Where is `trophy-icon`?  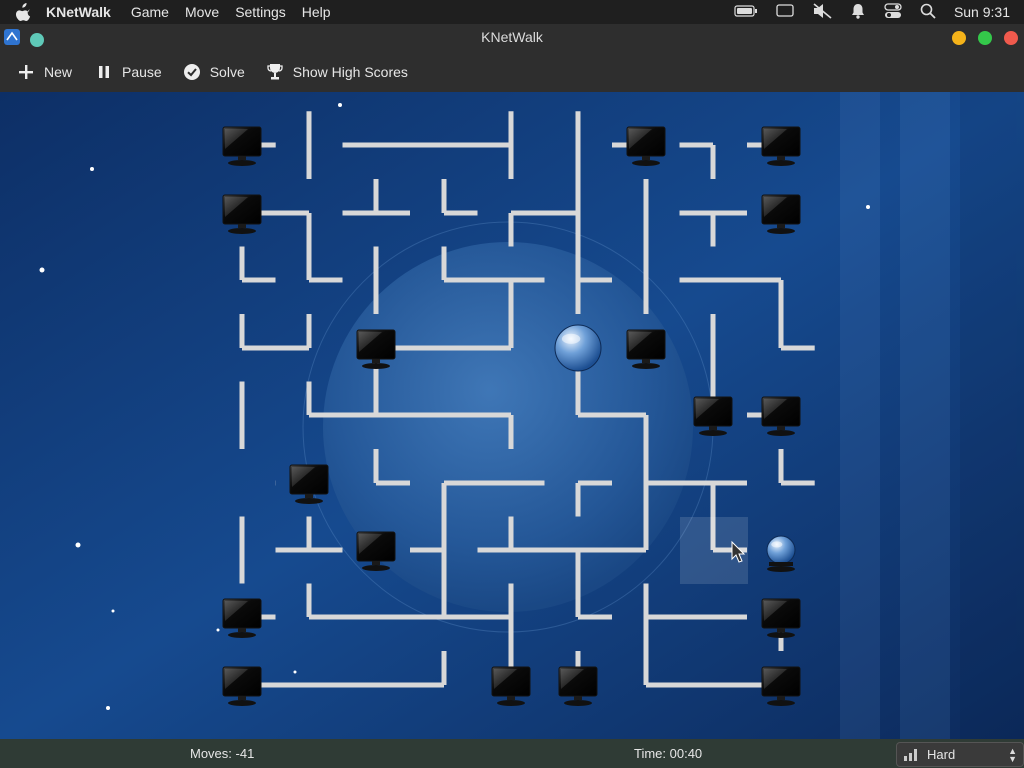 trophy-icon is located at coordinates (275, 72).